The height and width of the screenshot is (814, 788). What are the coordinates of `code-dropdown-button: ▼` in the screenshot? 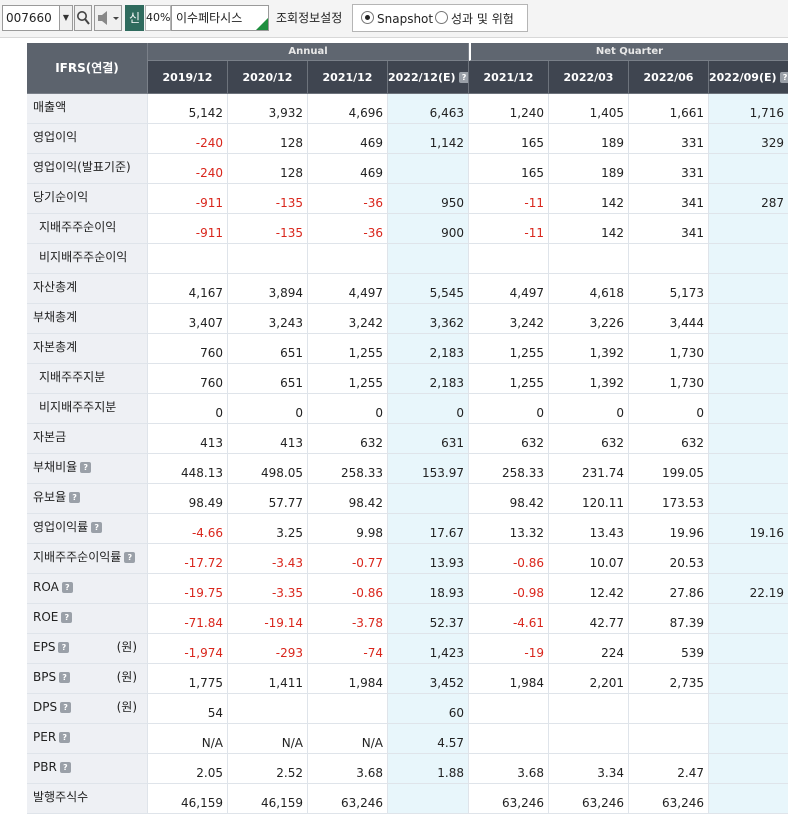 It's located at (66, 18).